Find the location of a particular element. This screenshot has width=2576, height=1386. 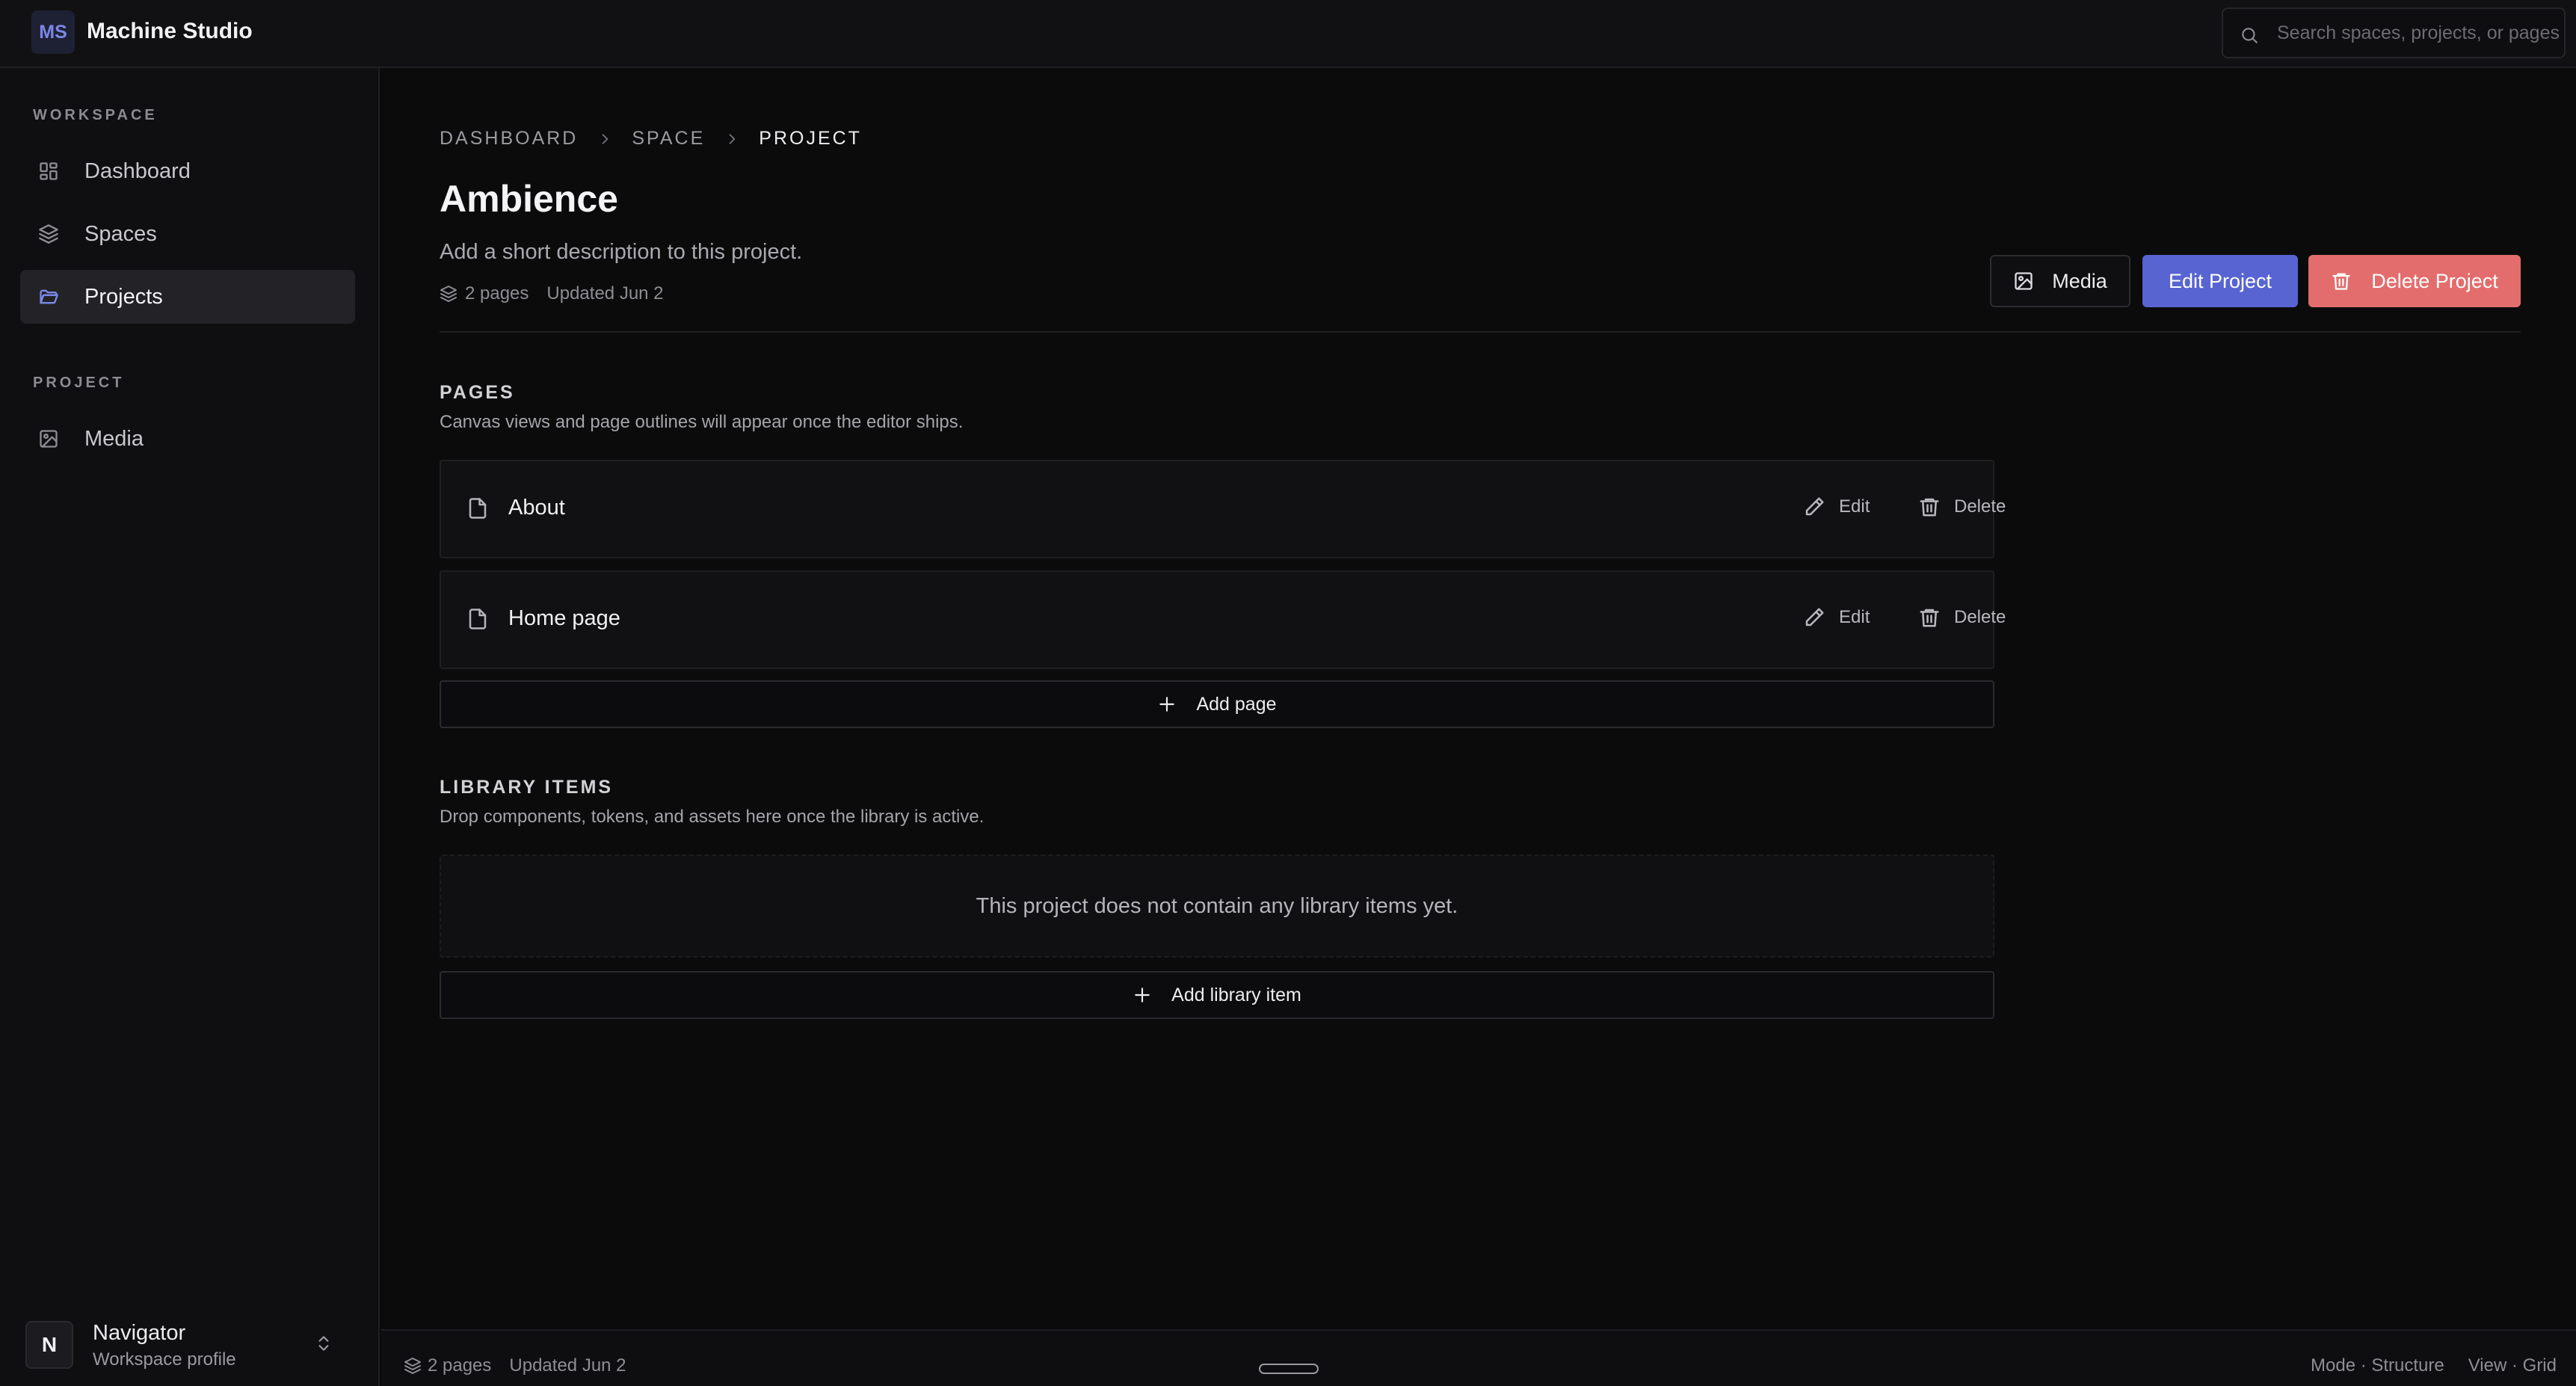

sidebar-section-workspace: WORKSPACE is located at coordinates (95, 115).